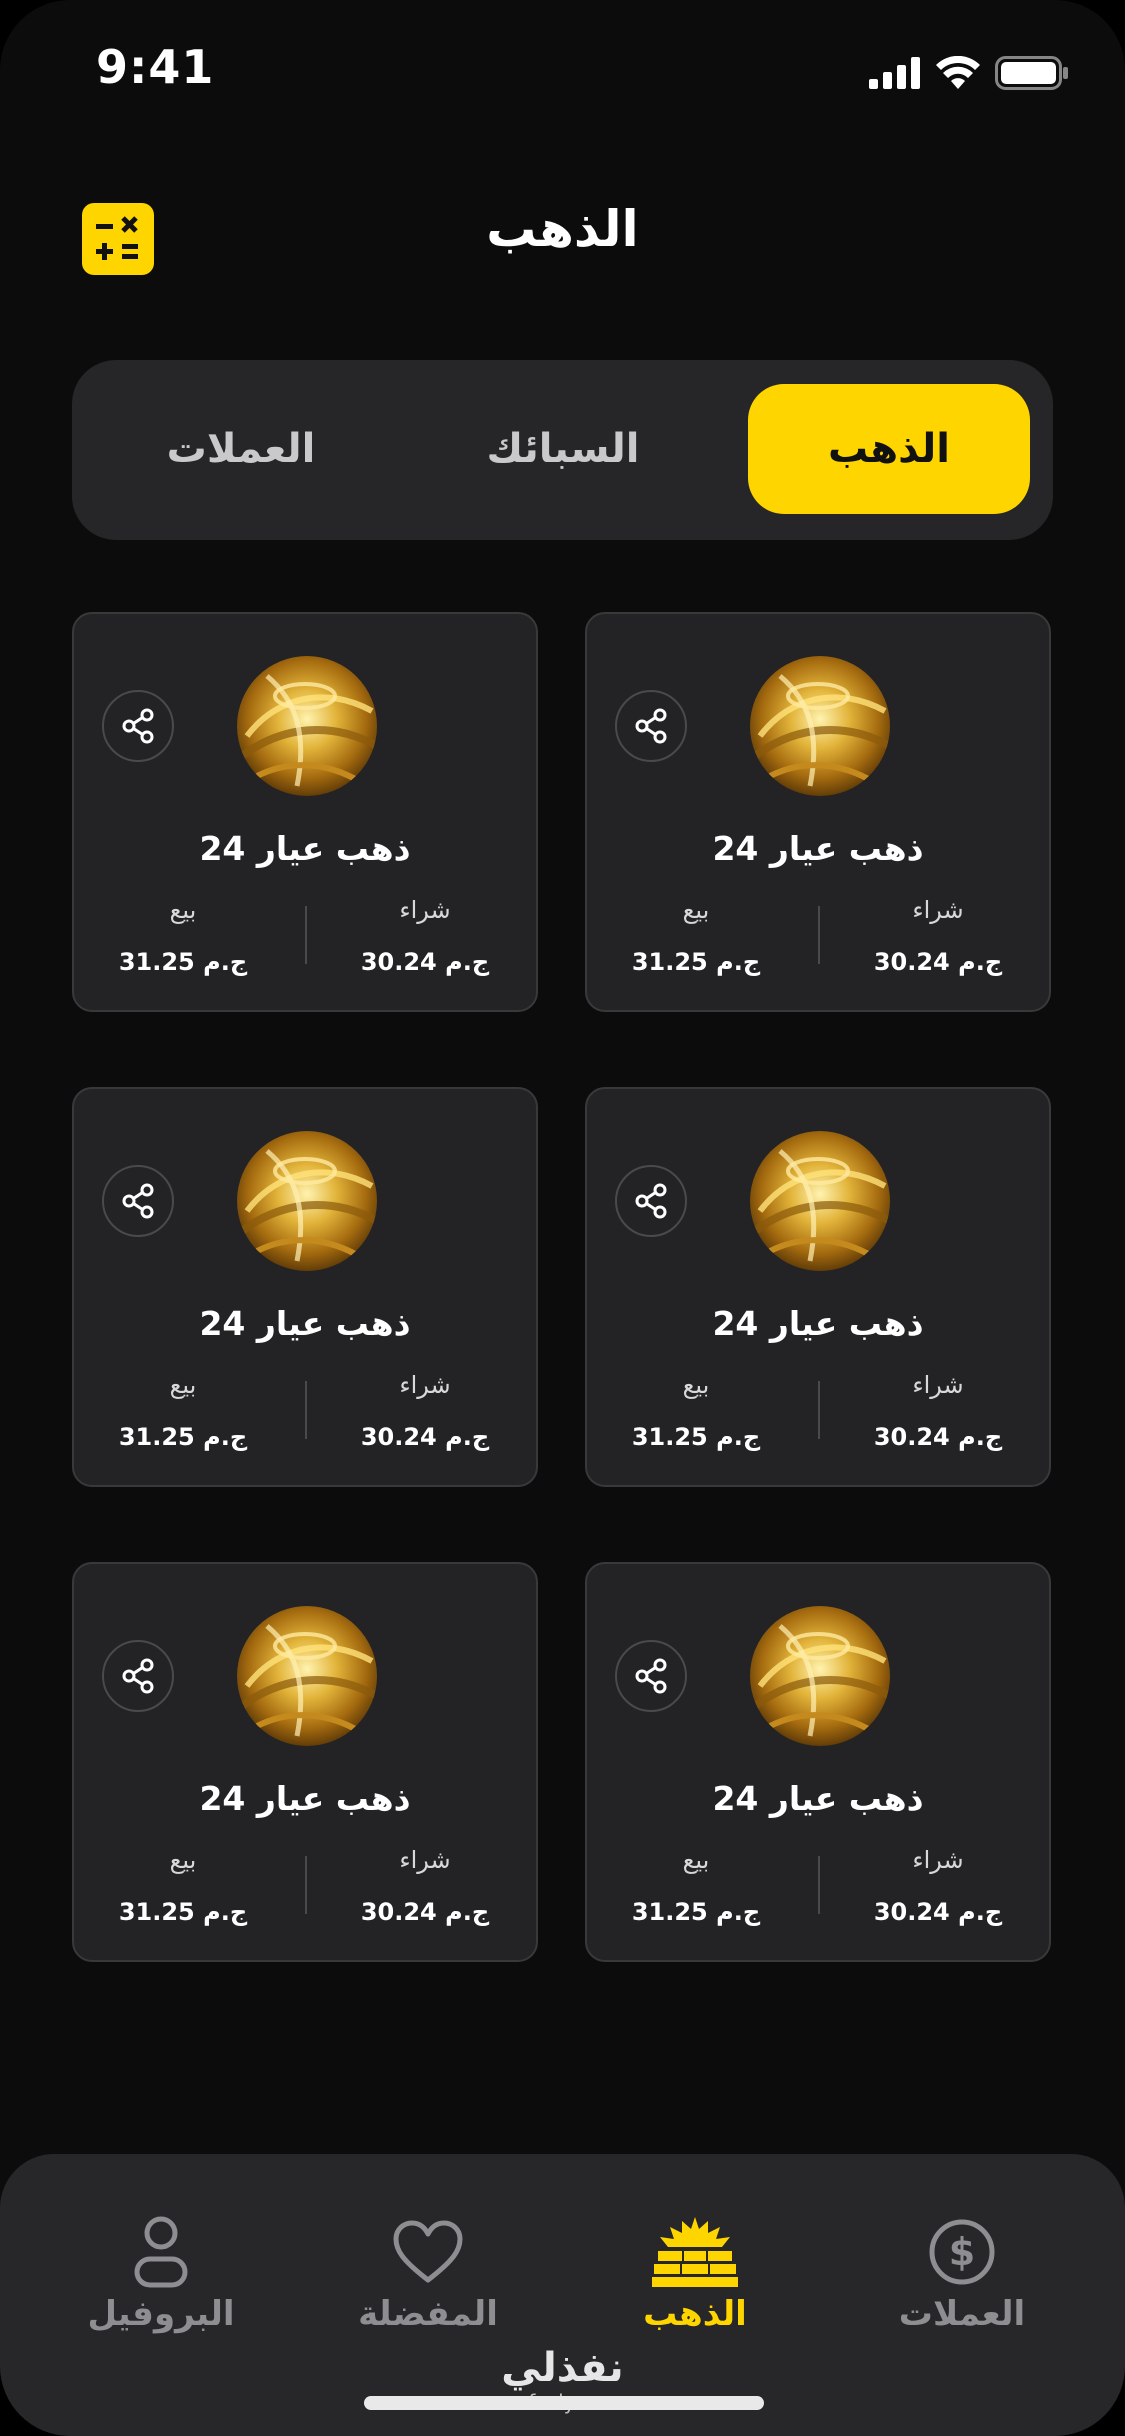 The width and height of the screenshot is (1125, 2436). I want to click on gold-bars-icon, so click(695, 2252).